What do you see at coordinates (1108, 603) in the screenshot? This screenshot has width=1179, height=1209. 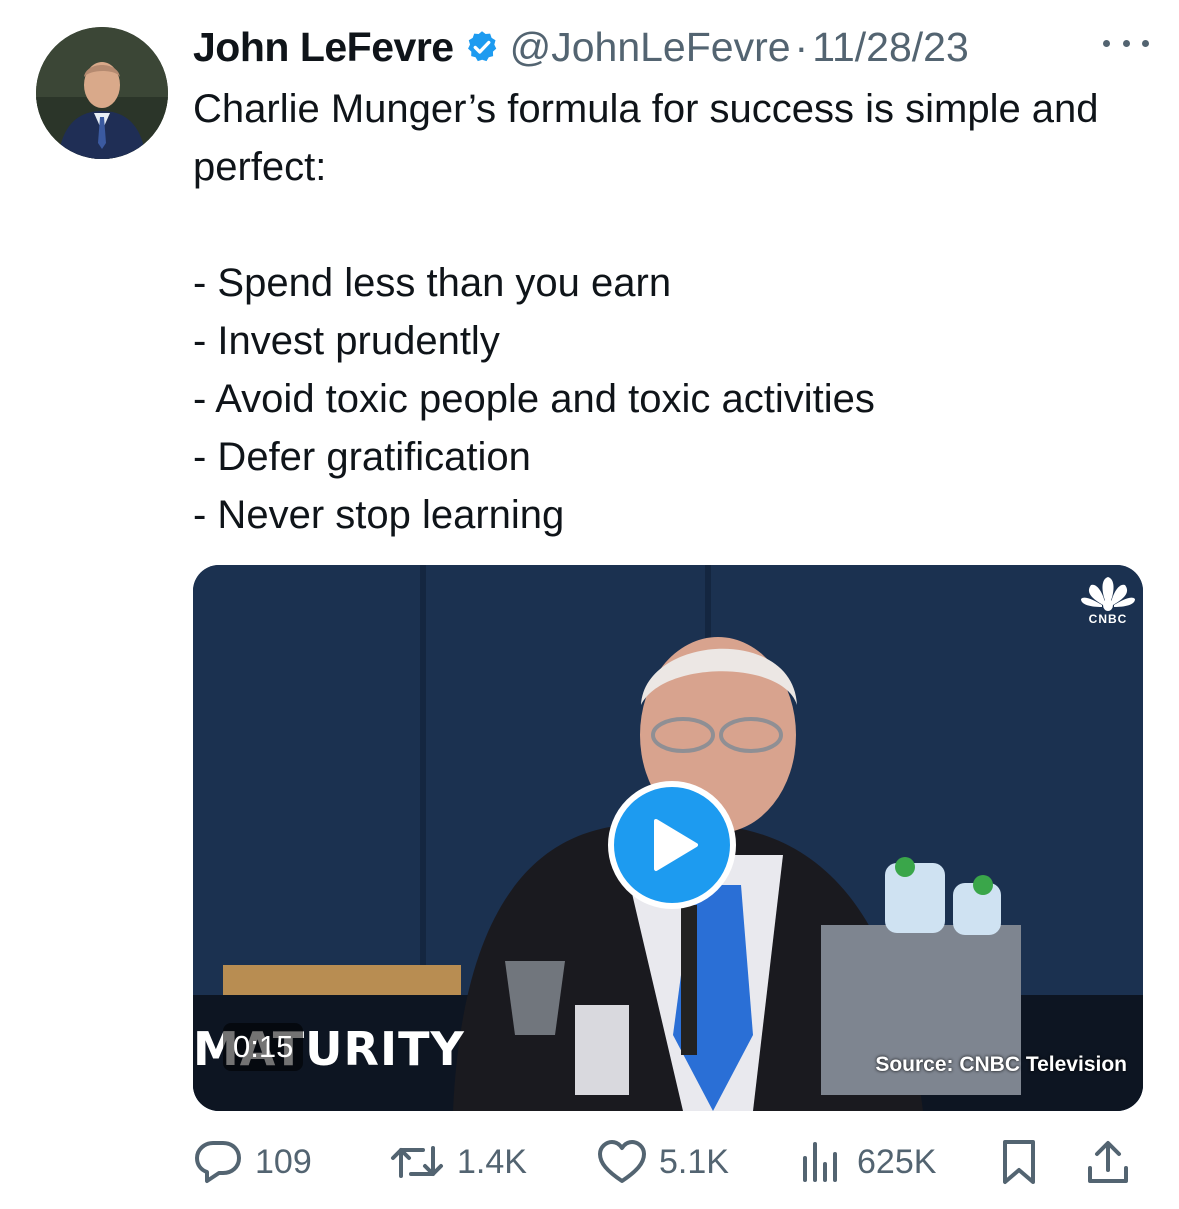 I see `cnbc-logo: CNBC` at bounding box center [1108, 603].